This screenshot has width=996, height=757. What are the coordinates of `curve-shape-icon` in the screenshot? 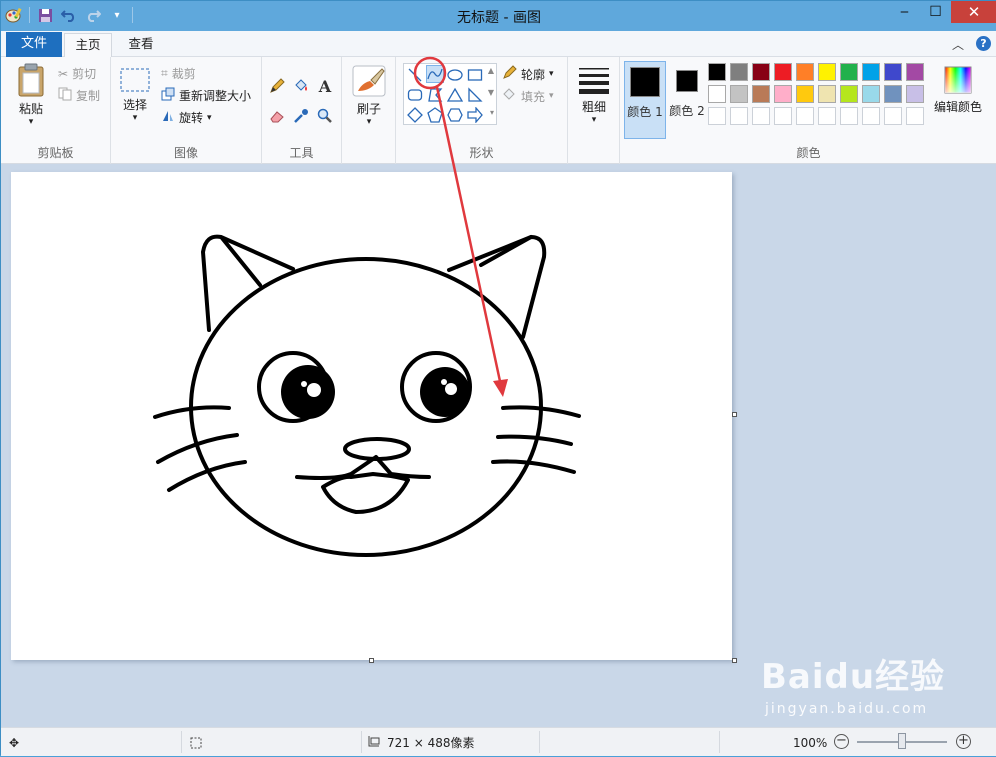 It's located at (435, 74).